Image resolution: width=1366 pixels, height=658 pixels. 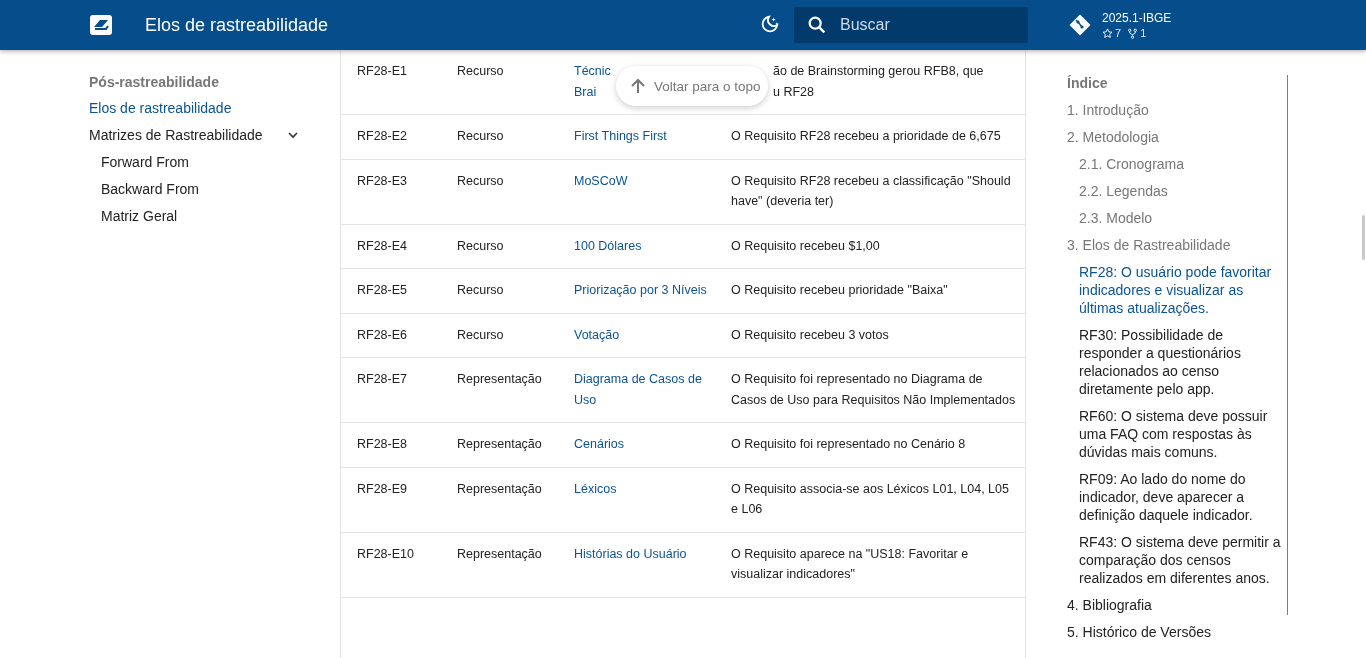 I want to click on table-cell-text: O Requisito aparece na "US18: Favoritar e visualizar indicadores", so click(x=850, y=564).